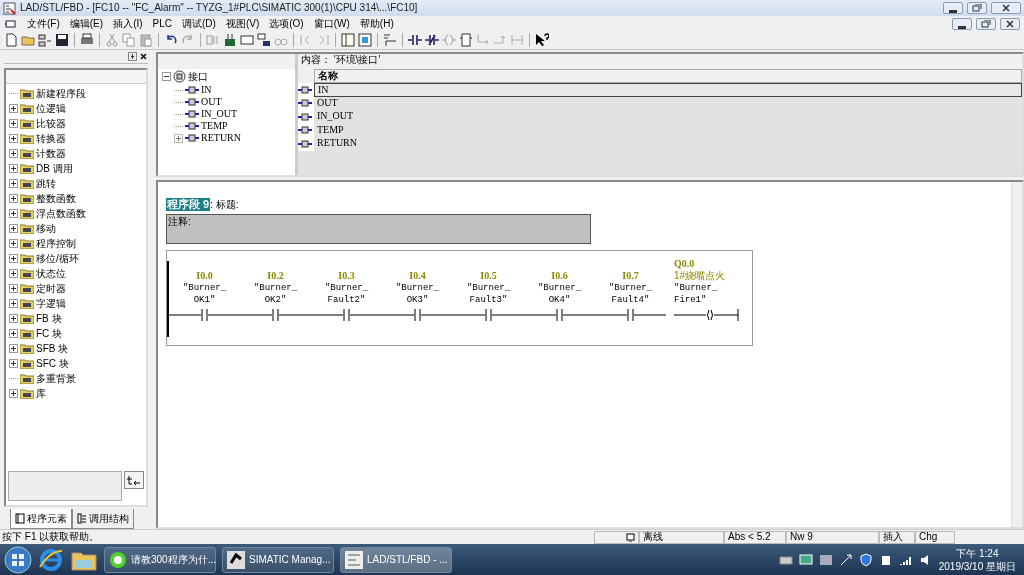 This screenshot has height=575, width=1024. What do you see at coordinates (49, 318) in the screenshot?
I see `tree-item: FB 块` at bounding box center [49, 318].